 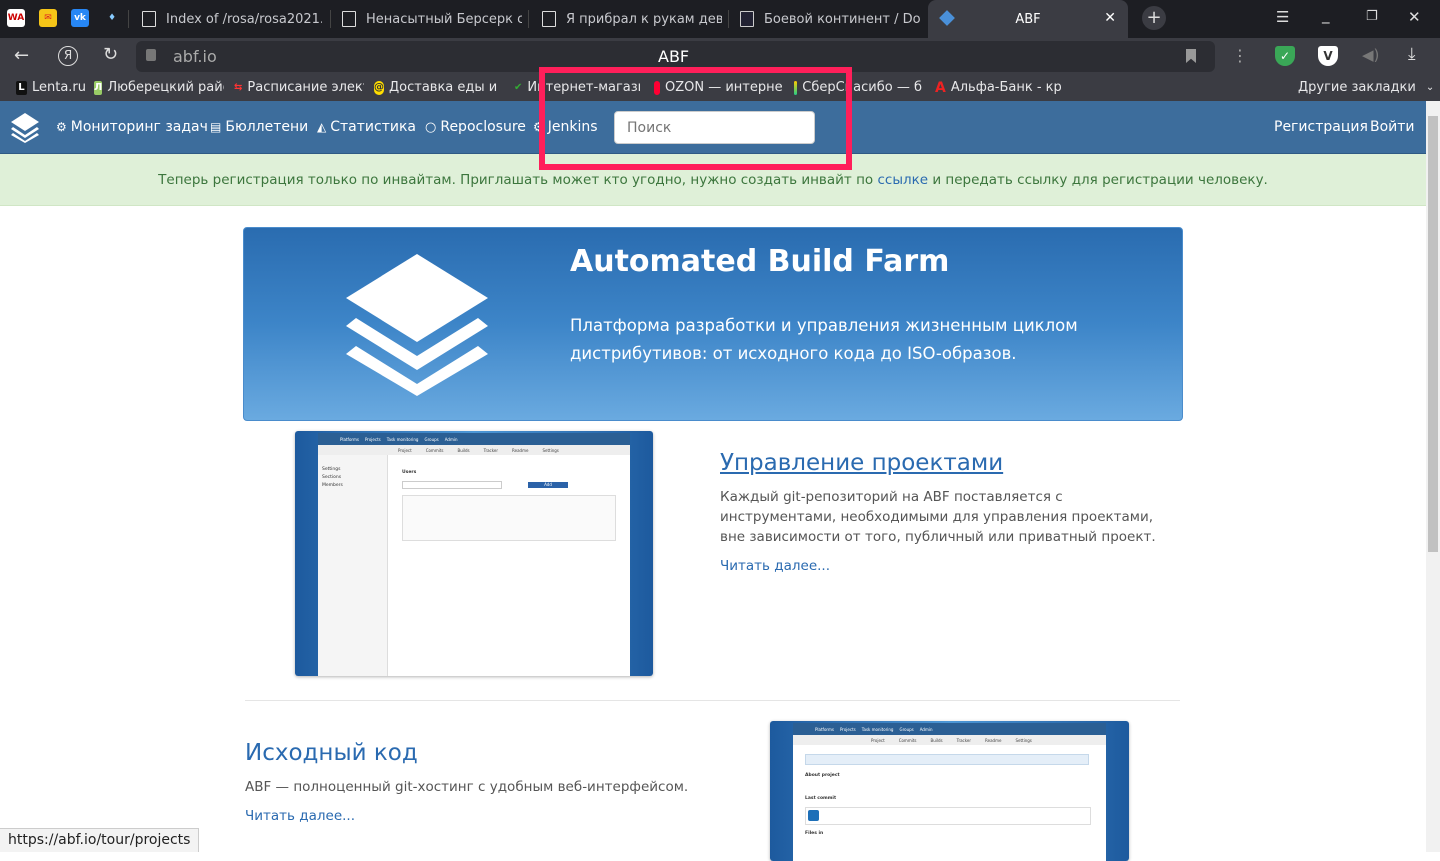 What do you see at coordinates (417, 325) in the screenshot?
I see `abf-layers-logo-icon` at bounding box center [417, 325].